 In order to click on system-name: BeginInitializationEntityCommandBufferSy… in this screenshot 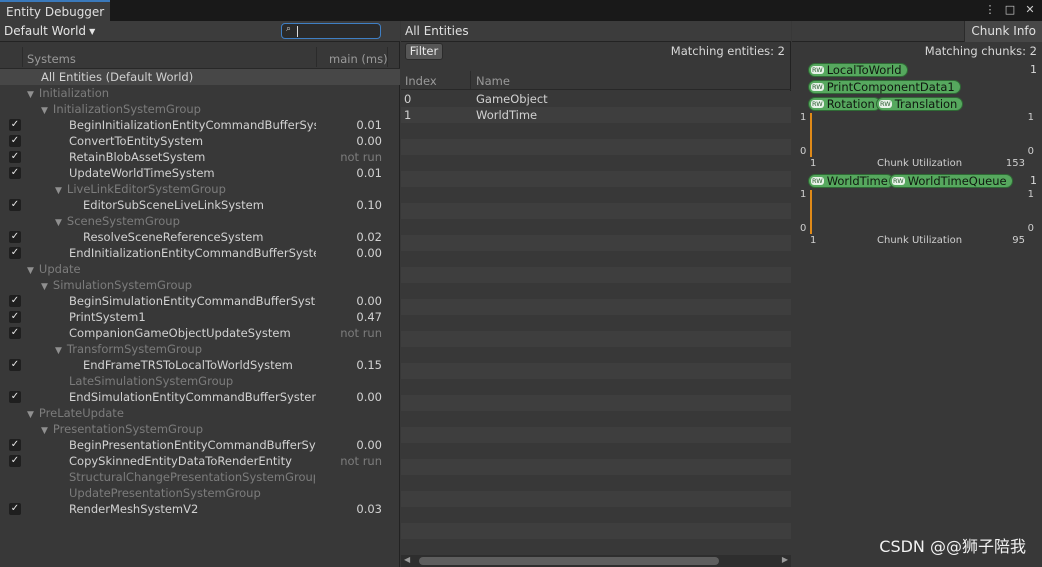, I will do `click(192, 125)`.